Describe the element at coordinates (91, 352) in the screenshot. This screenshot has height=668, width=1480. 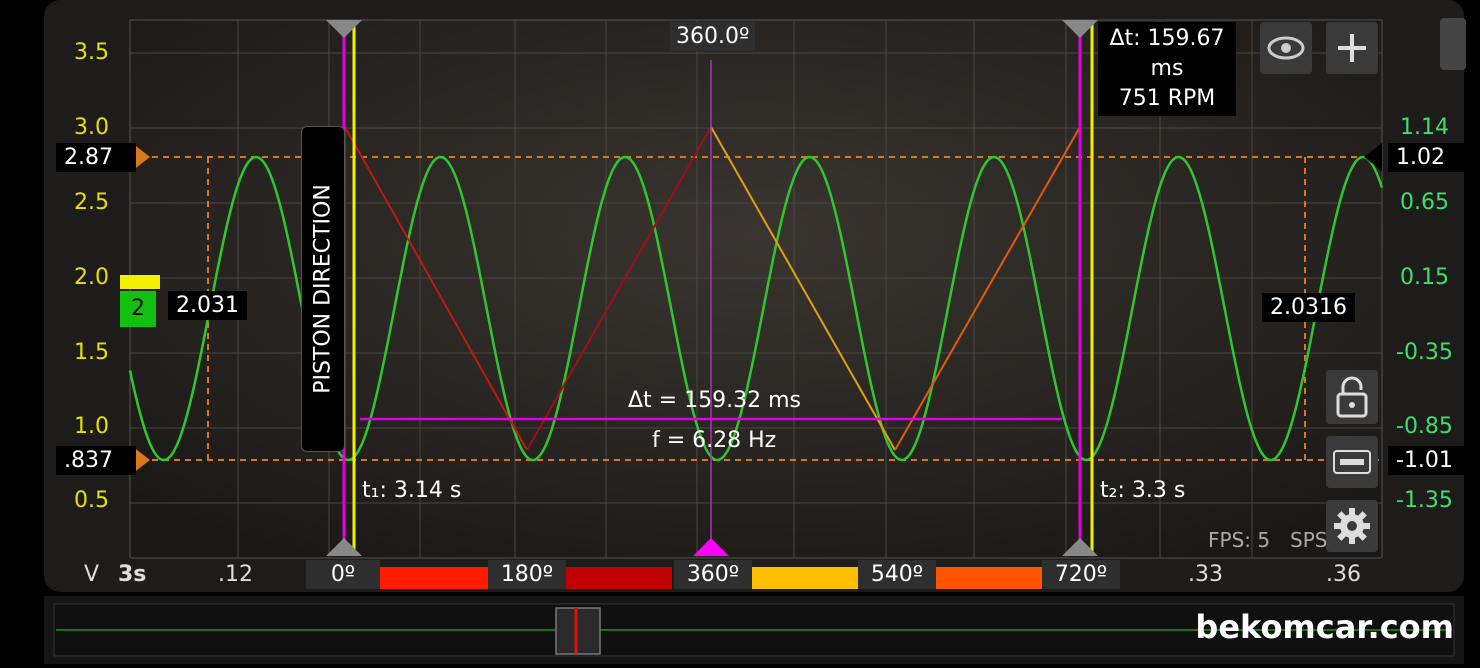
I see `left-tick: 1.5` at that location.